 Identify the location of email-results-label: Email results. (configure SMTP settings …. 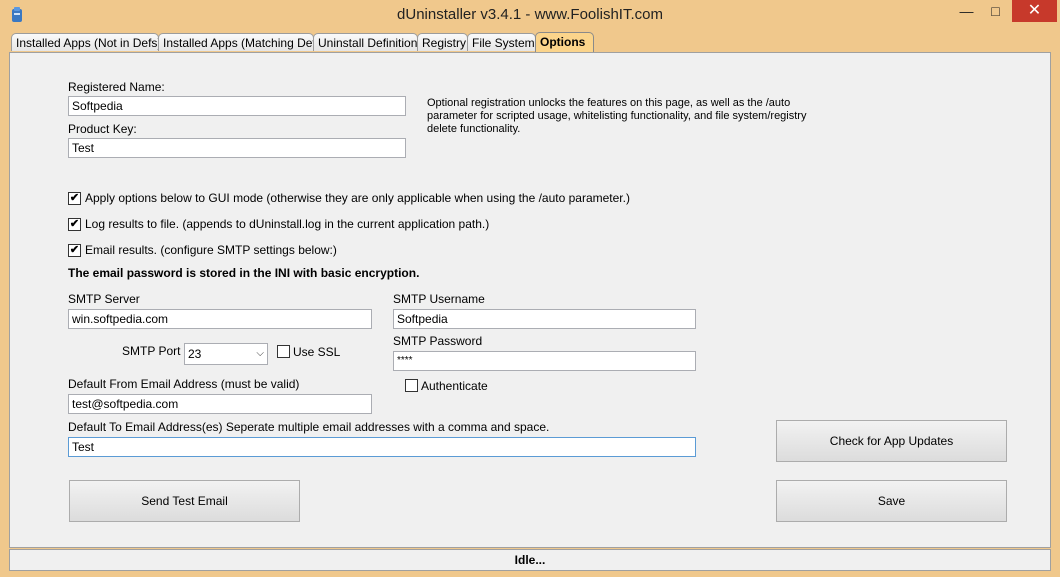
(211, 250).